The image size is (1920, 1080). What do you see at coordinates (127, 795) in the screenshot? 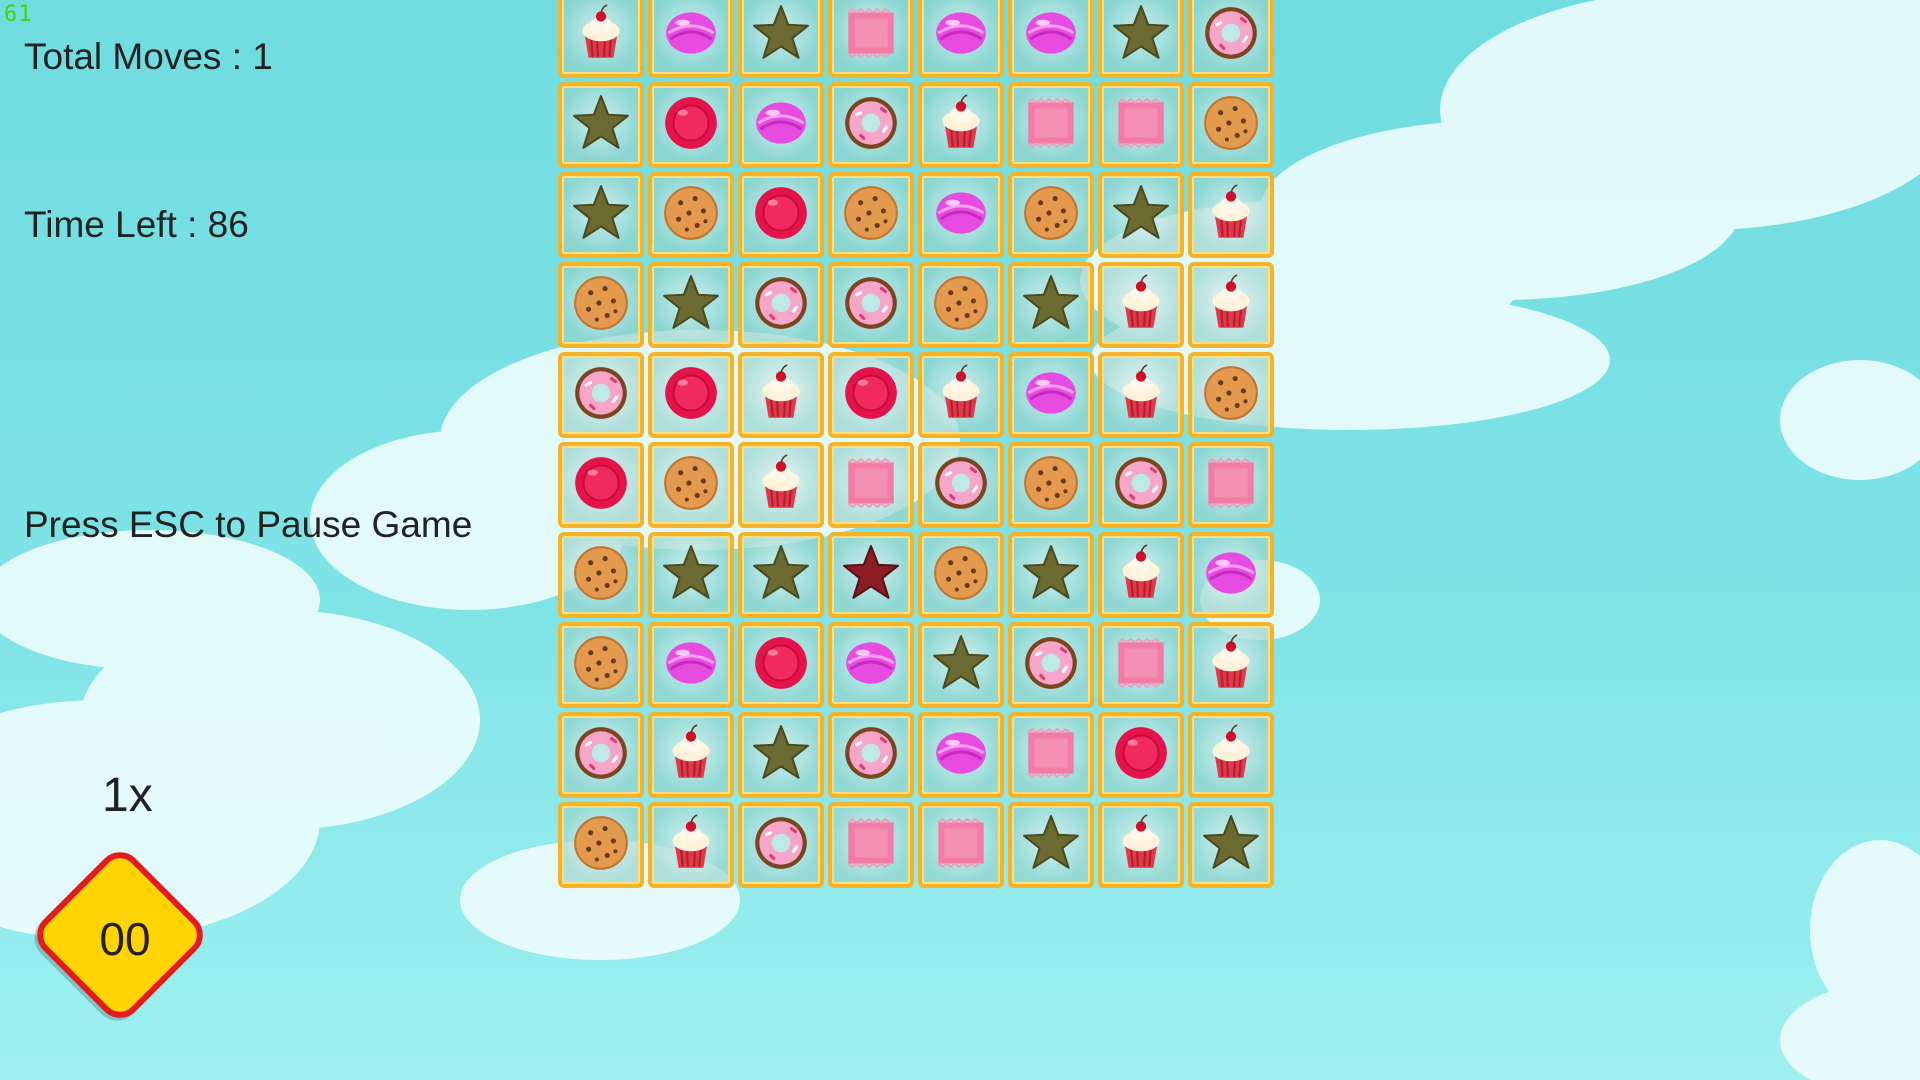
I see `multiplier-label: 1x` at bounding box center [127, 795].